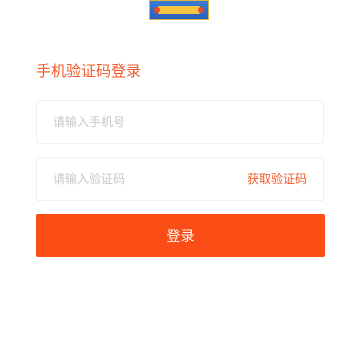 The height and width of the screenshot is (360, 360). I want to click on page-title: 手机验证码登录, so click(89, 71).